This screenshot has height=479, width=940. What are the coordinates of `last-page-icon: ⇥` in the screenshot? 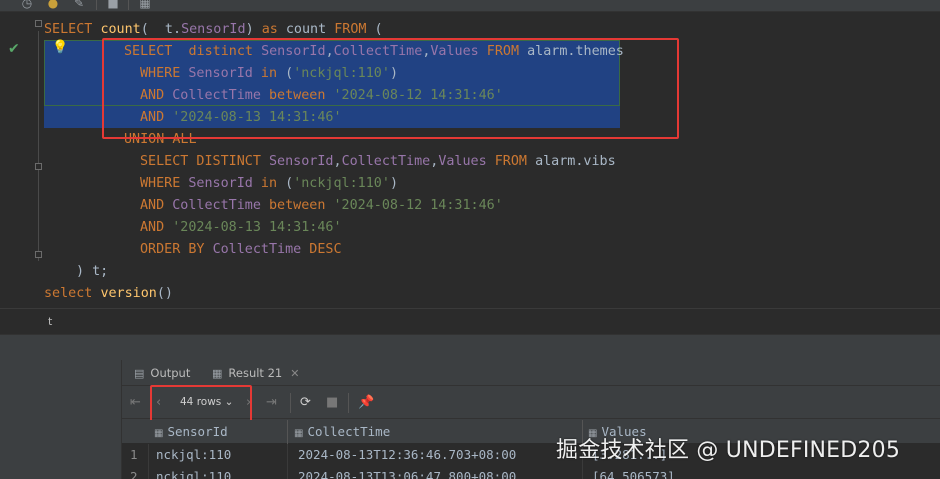 It's located at (271, 402).